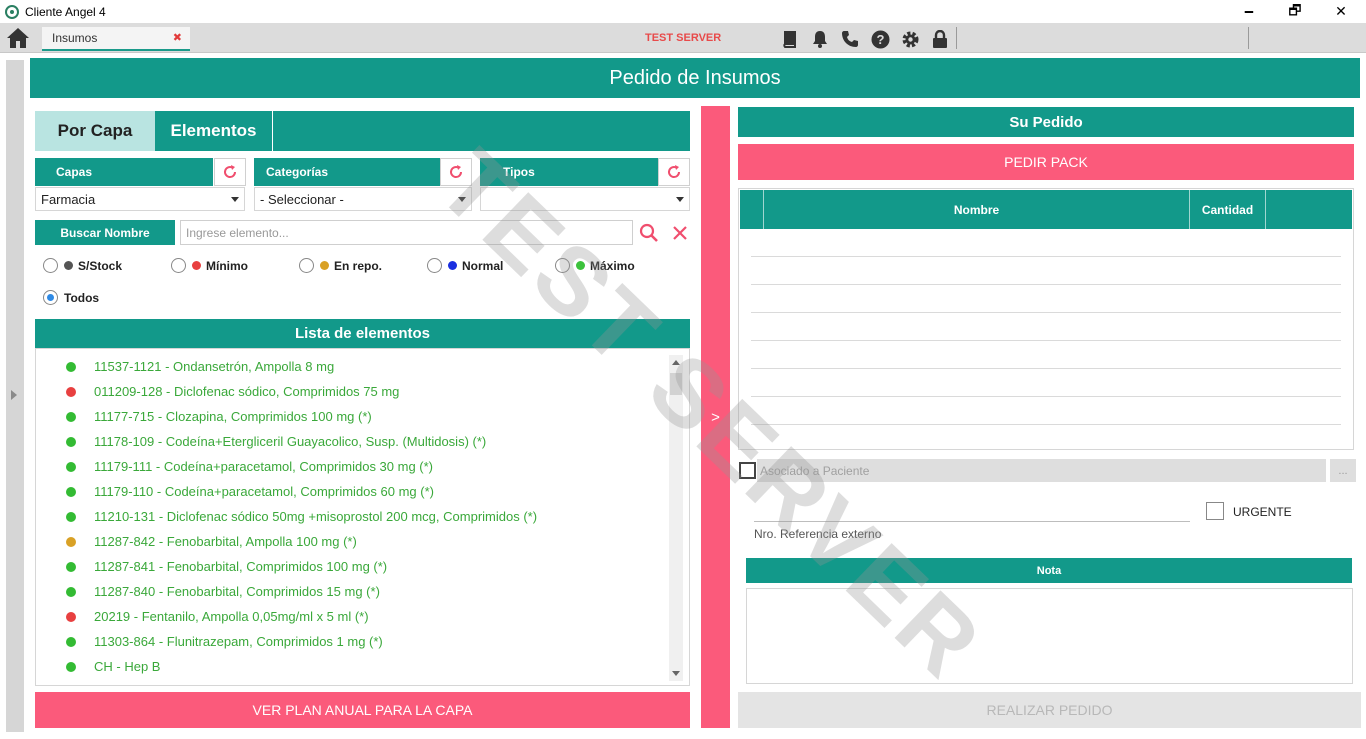 The width and height of the screenshot is (1366, 739). What do you see at coordinates (595, 265) in the screenshot?
I see `radio-maximo: Máximo` at bounding box center [595, 265].